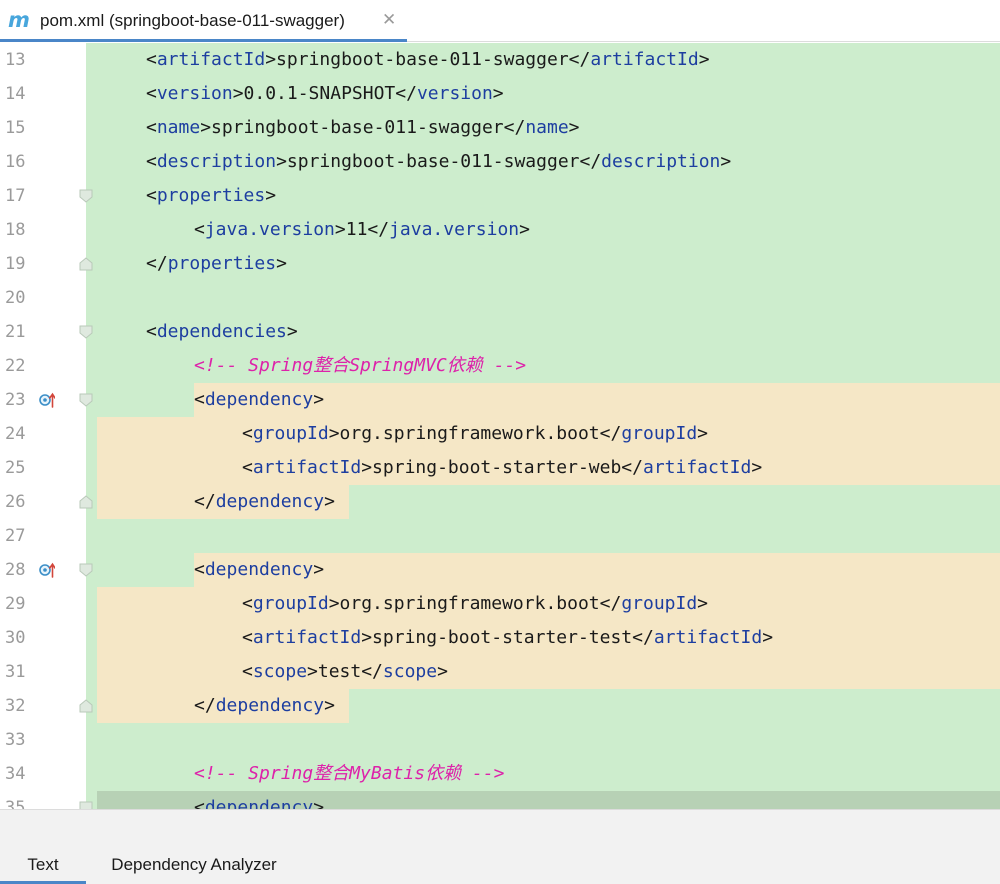 This screenshot has height=884, width=1000. I want to click on code-line: 22 <!-- Spring整合SpringMVC依赖 -->, so click(500, 366).